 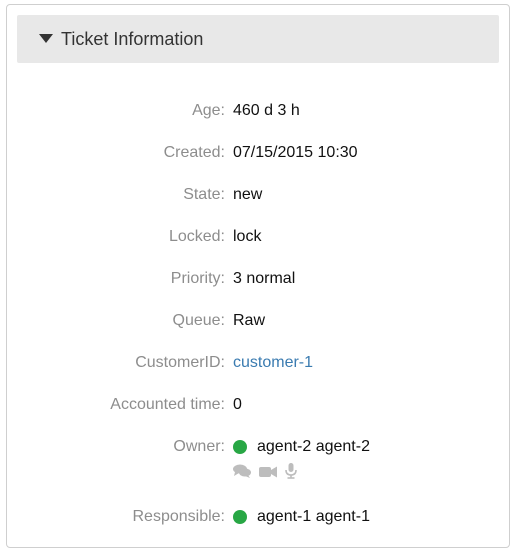 What do you see at coordinates (313, 447) in the screenshot?
I see `owner-name: agent-2 agent-2` at bounding box center [313, 447].